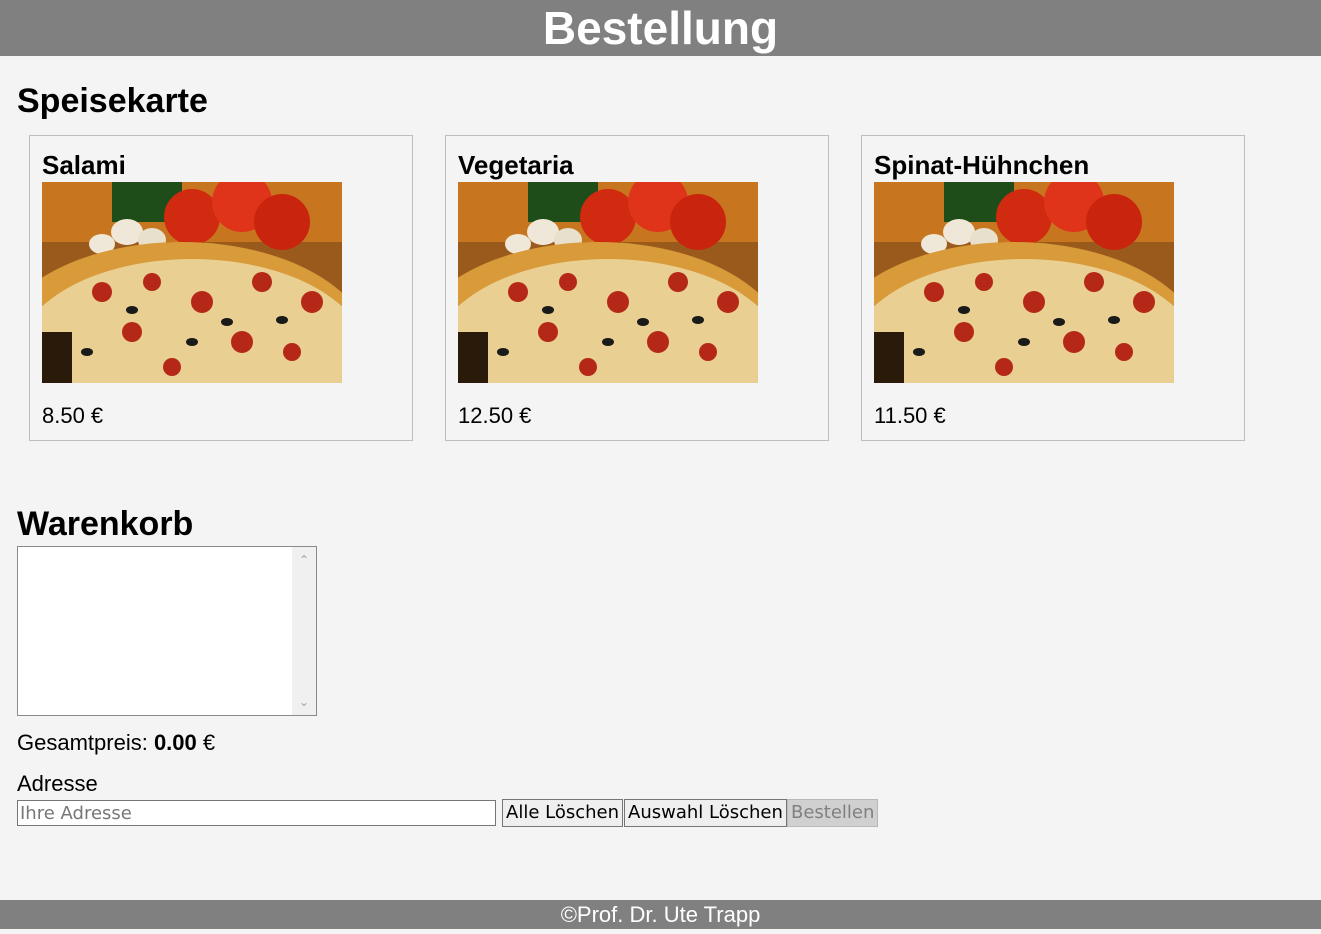 The image size is (1321, 934). Describe the element at coordinates (495, 415) in the screenshot. I see `menu-item-price: 12.50 €` at that location.